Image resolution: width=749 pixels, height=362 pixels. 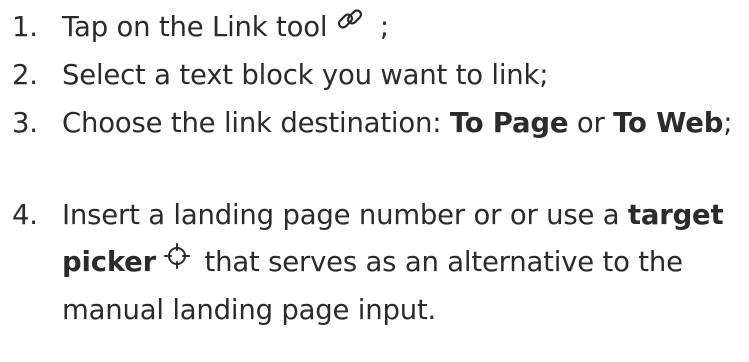 What do you see at coordinates (345, 215) in the screenshot?
I see `step-text: Insert a landing page number or or use a` at bounding box center [345, 215].